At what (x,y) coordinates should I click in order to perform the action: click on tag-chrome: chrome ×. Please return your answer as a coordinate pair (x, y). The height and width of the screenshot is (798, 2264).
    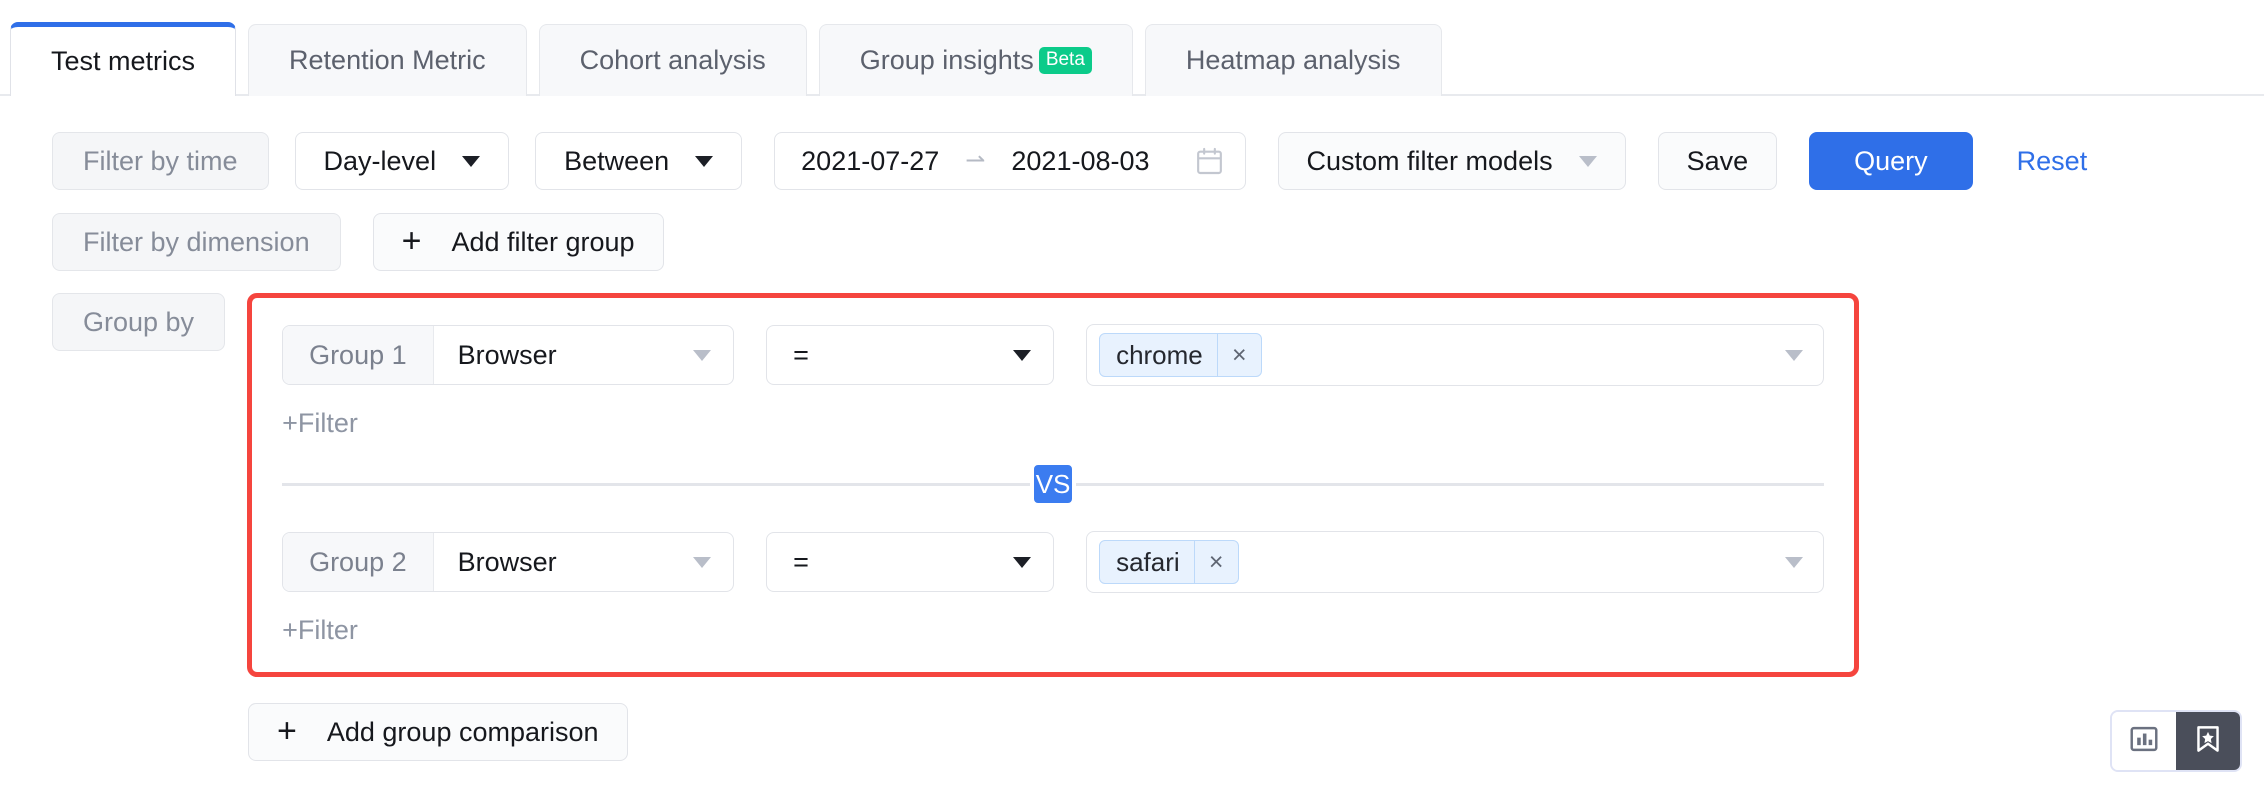
    Looking at the image, I should click on (1180, 355).